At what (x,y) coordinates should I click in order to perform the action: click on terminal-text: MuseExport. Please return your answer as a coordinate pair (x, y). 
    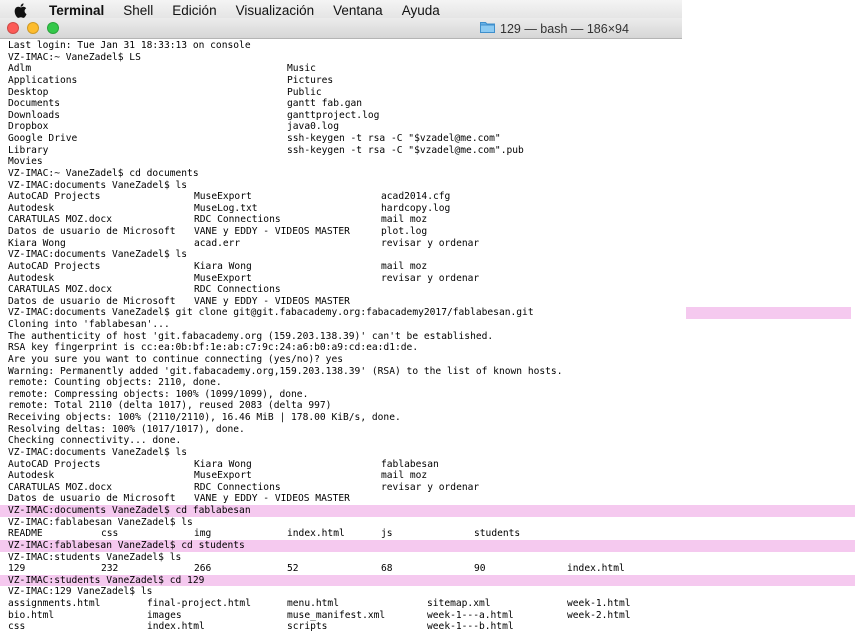
    Looking at the image, I should click on (223, 278).